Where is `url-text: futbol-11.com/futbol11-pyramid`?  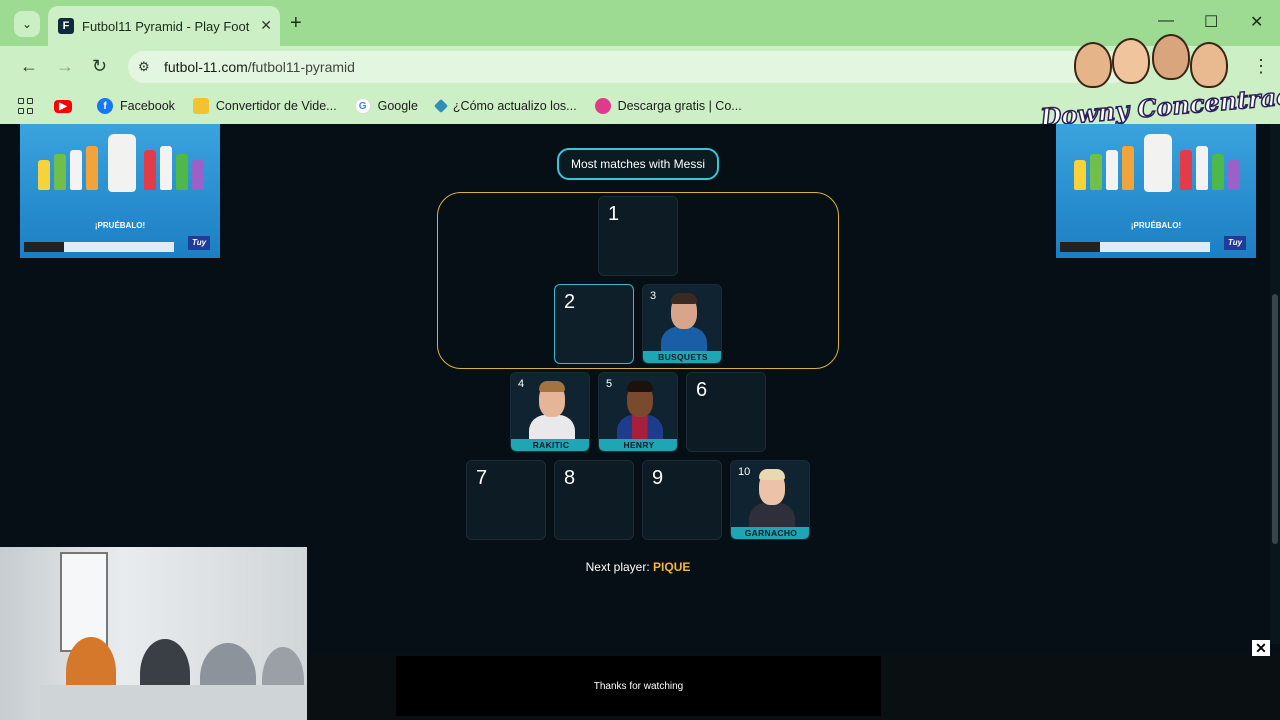 url-text: futbol-11.com/futbol11-pyramid is located at coordinates (259, 67).